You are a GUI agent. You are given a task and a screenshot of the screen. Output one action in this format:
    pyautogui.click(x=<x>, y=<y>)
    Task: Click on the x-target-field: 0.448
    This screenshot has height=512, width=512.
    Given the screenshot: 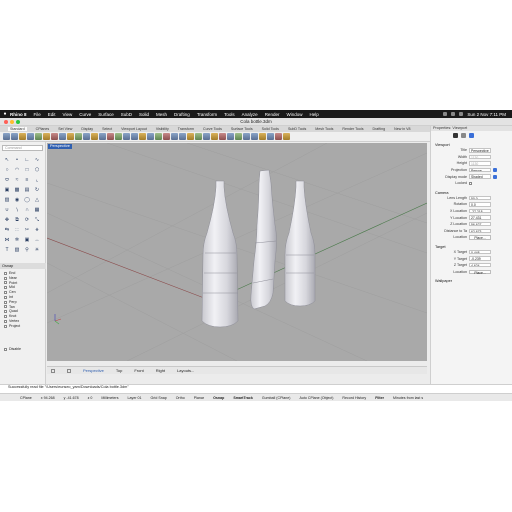 What is the action you would take?
    pyautogui.click(x=480, y=252)
    